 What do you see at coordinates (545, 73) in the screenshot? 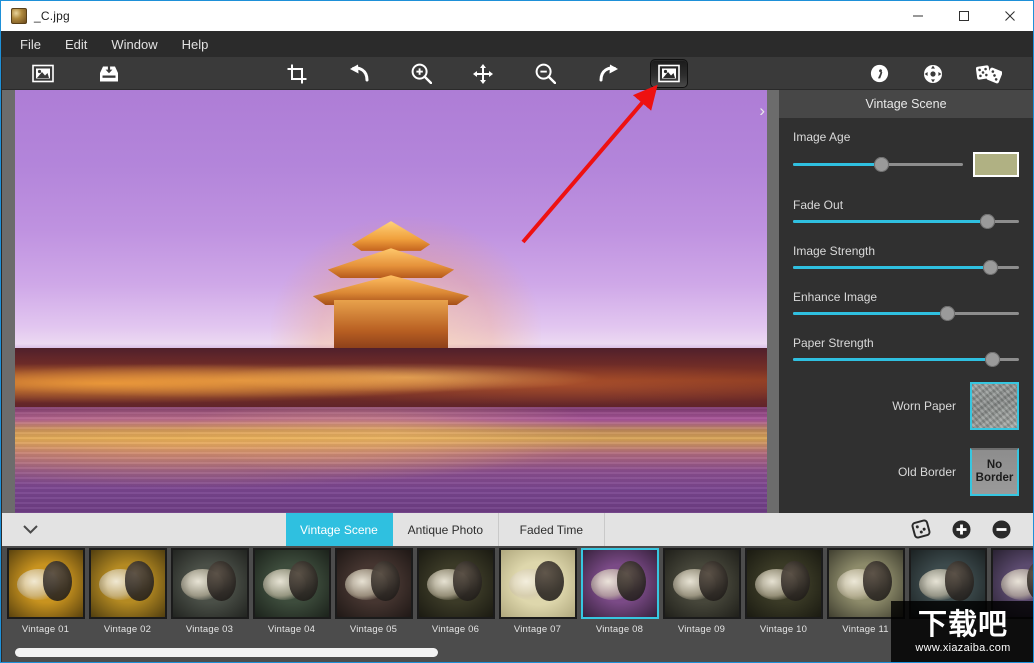
I see `zoom-out-icon` at bounding box center [545, 73].